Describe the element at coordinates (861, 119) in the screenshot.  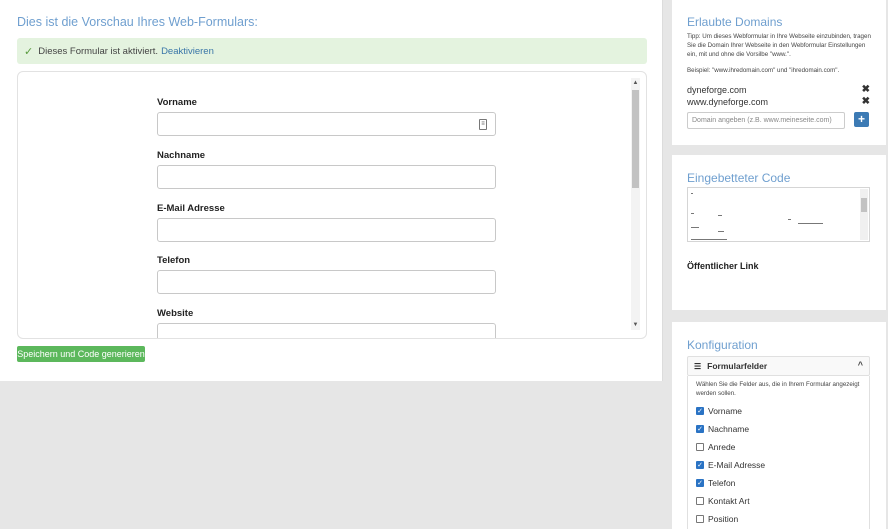
I see `add-domain-button: +` at that location.